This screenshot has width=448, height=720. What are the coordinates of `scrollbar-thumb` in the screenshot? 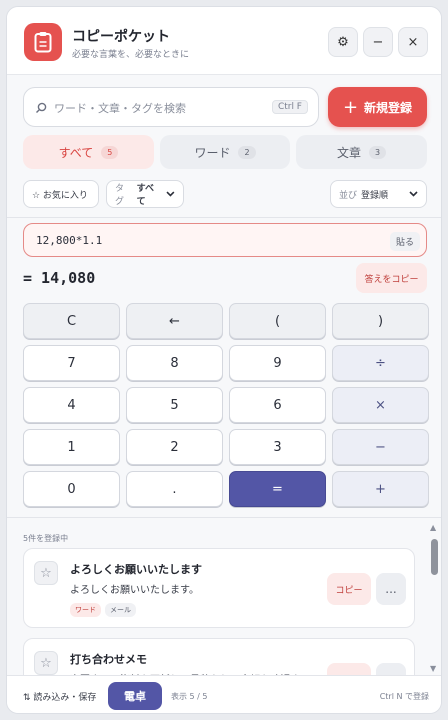 It's located at (434, 557).